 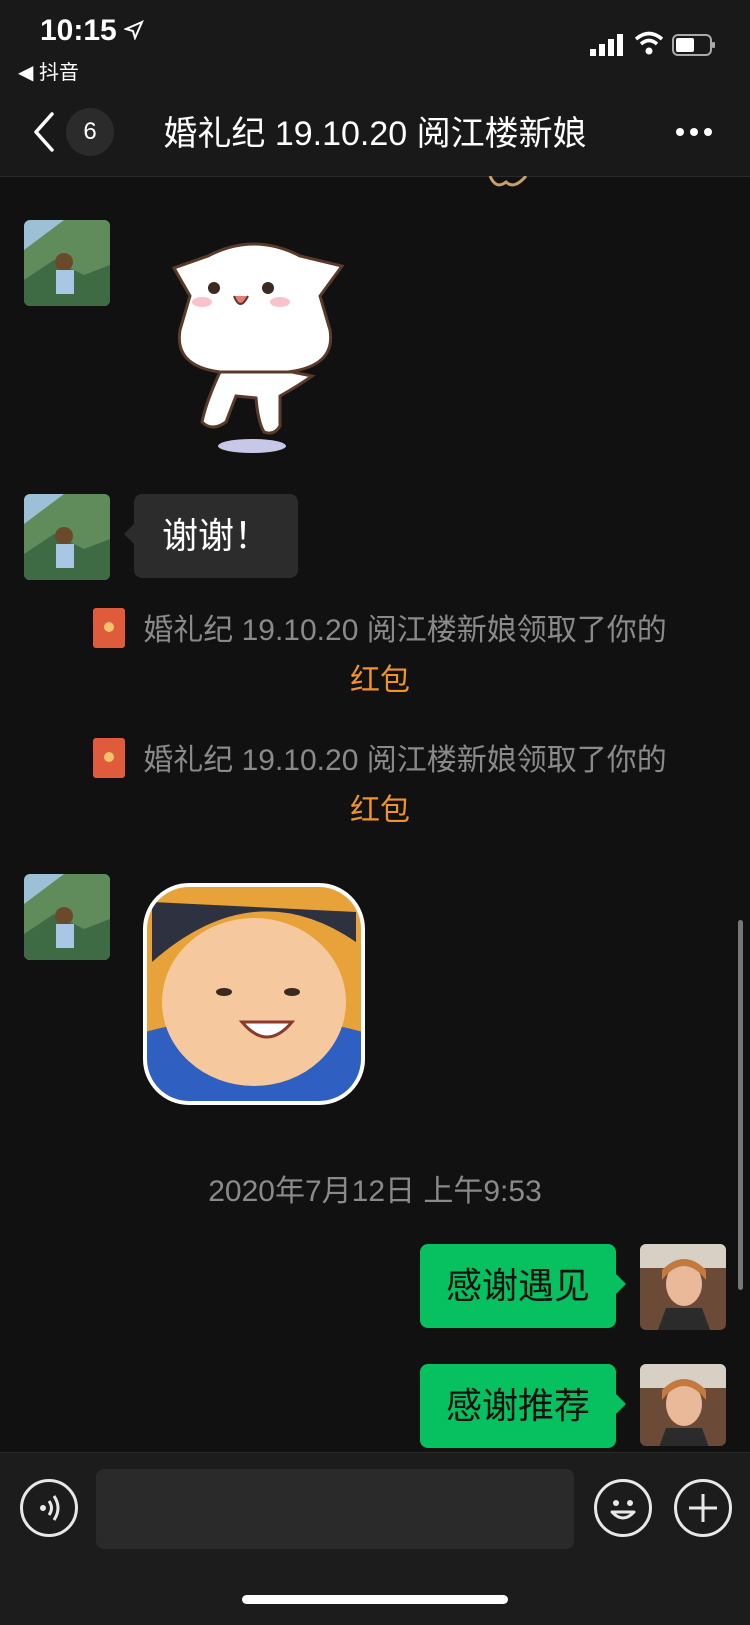 I want to click on voice-button, so click(x=49, y=1508).